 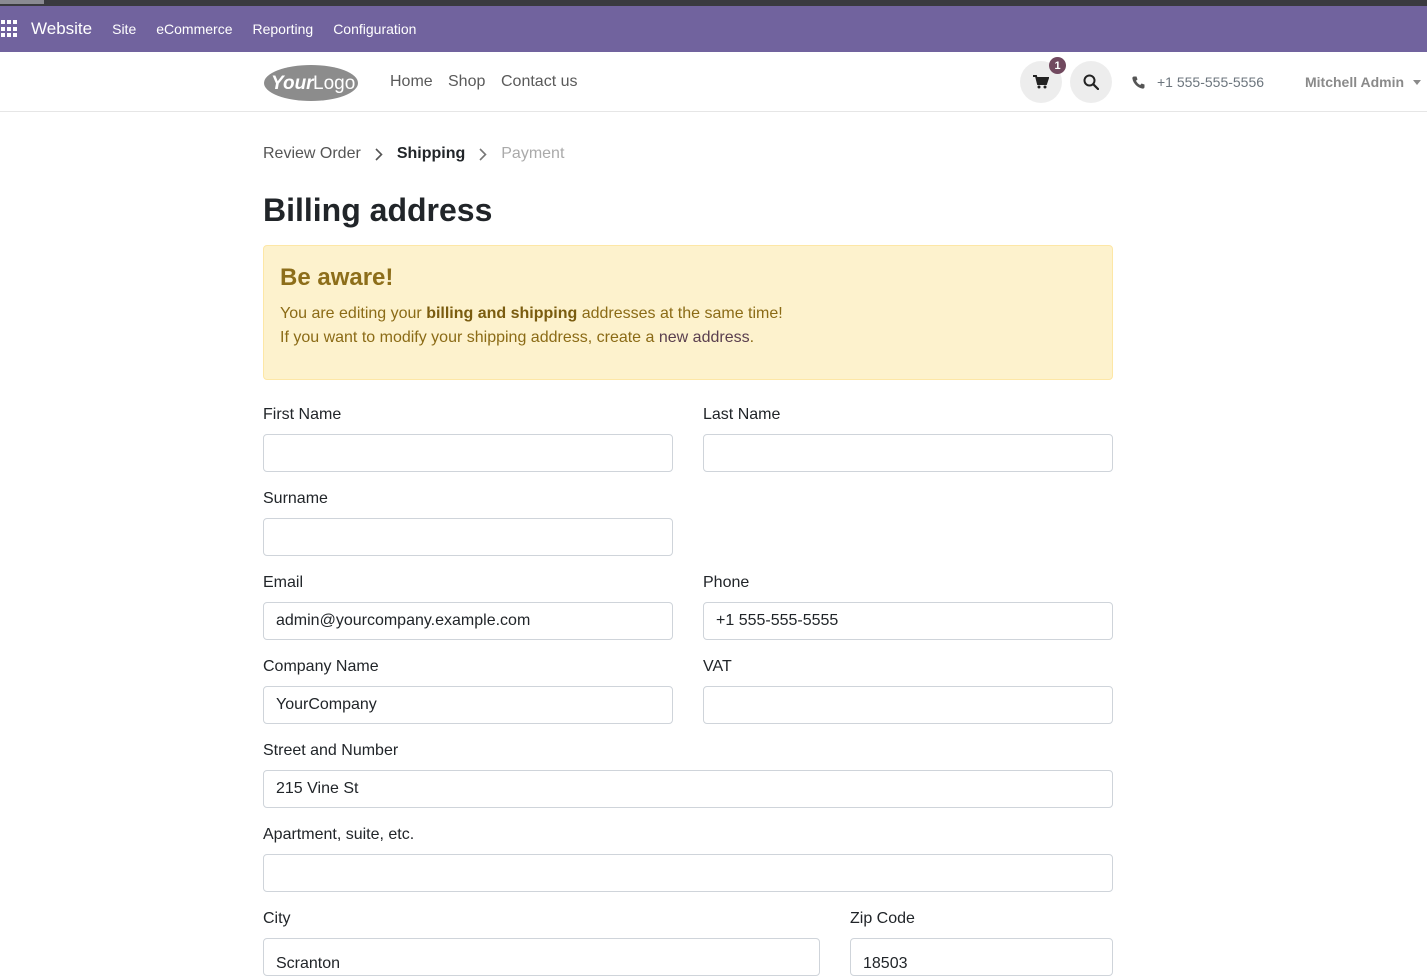 What do you see at coordinates (882, 918) in the screenshot?
I see `zip-label: Zip Code` at bounding box center [882, 918].